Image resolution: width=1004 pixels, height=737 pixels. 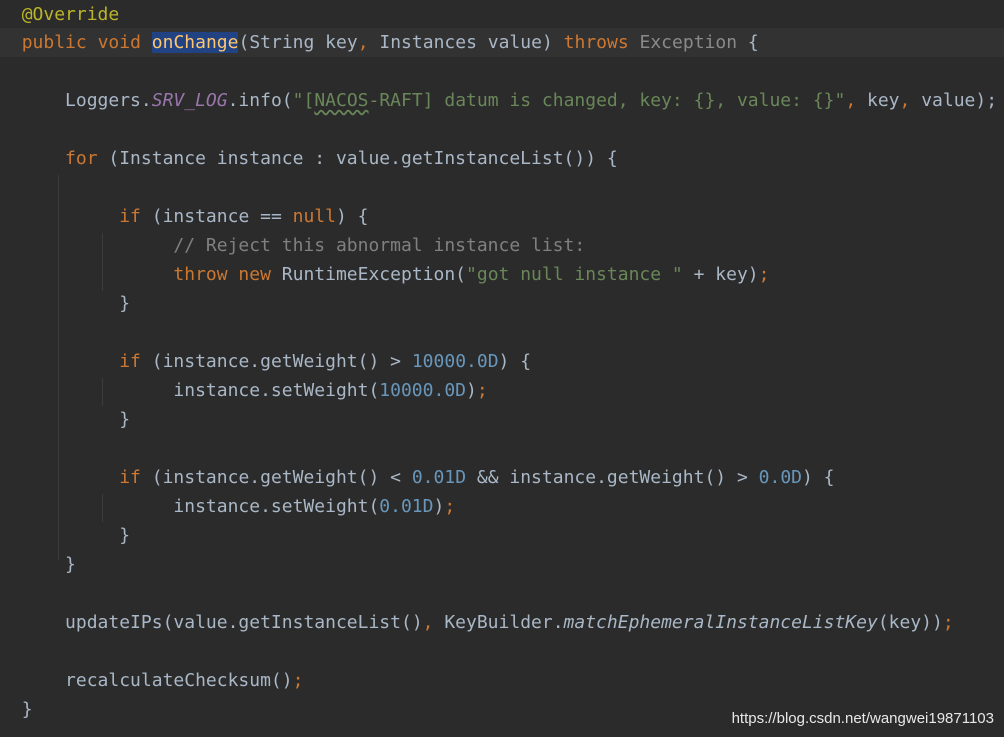 What do you see at coordinates (189, 100) in the screenshot?
I see `static-field: SRV_LOG` at bounding box center [189, 100].